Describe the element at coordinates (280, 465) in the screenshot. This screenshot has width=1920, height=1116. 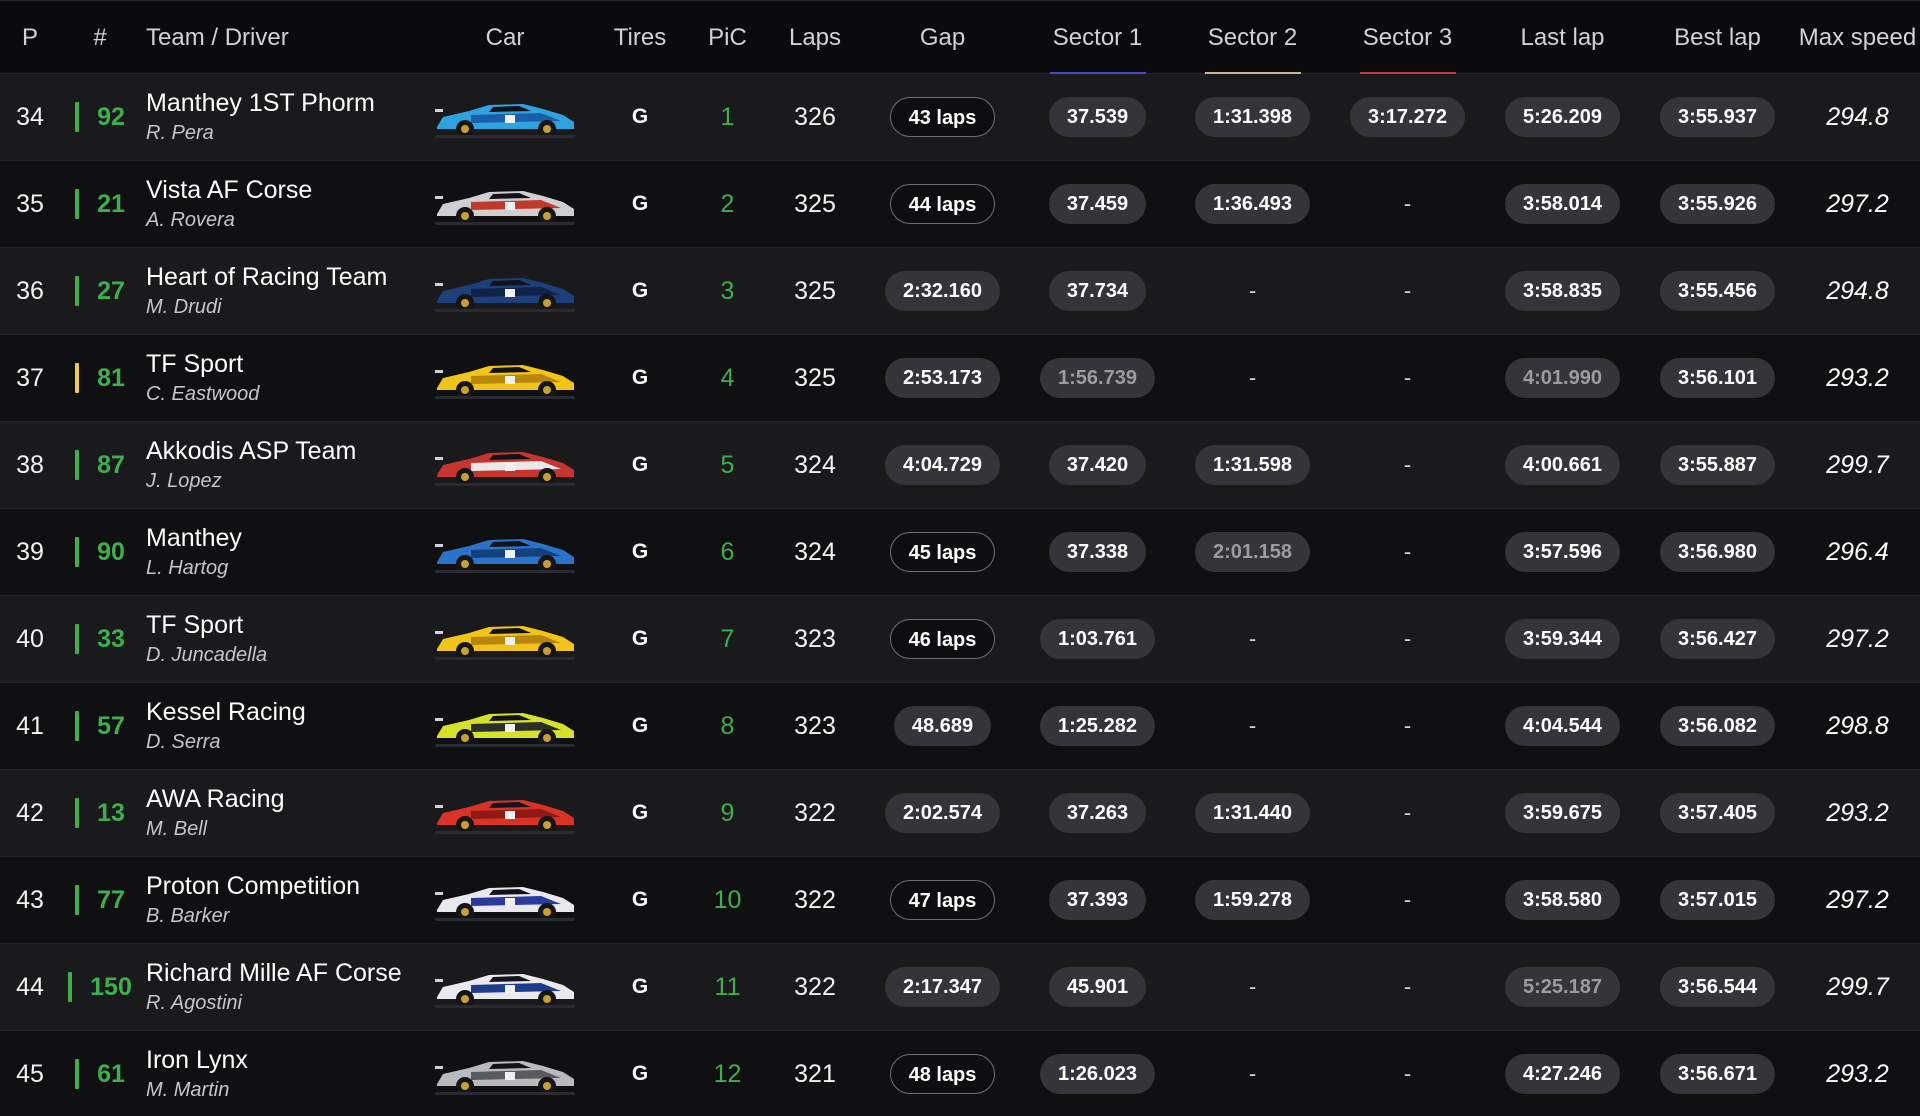
I see `team-driver: Akkodis ASP Team J. Lopez` at that location.